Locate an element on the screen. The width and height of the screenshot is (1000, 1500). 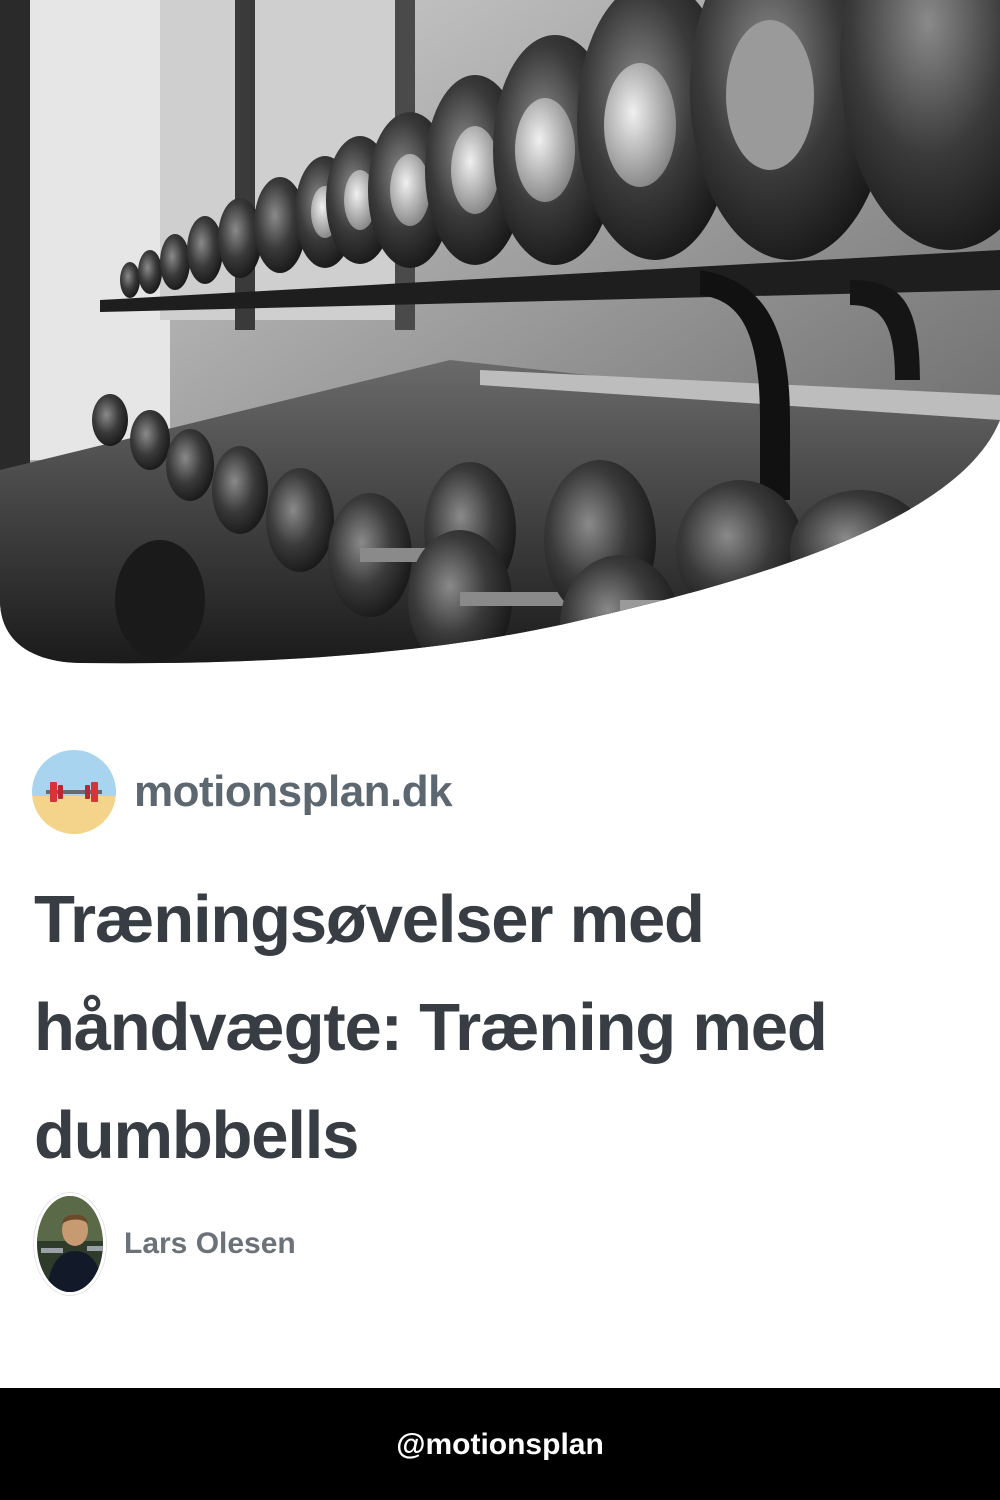
social-handle: @motionsplan is located at coordinates (500, 1445).